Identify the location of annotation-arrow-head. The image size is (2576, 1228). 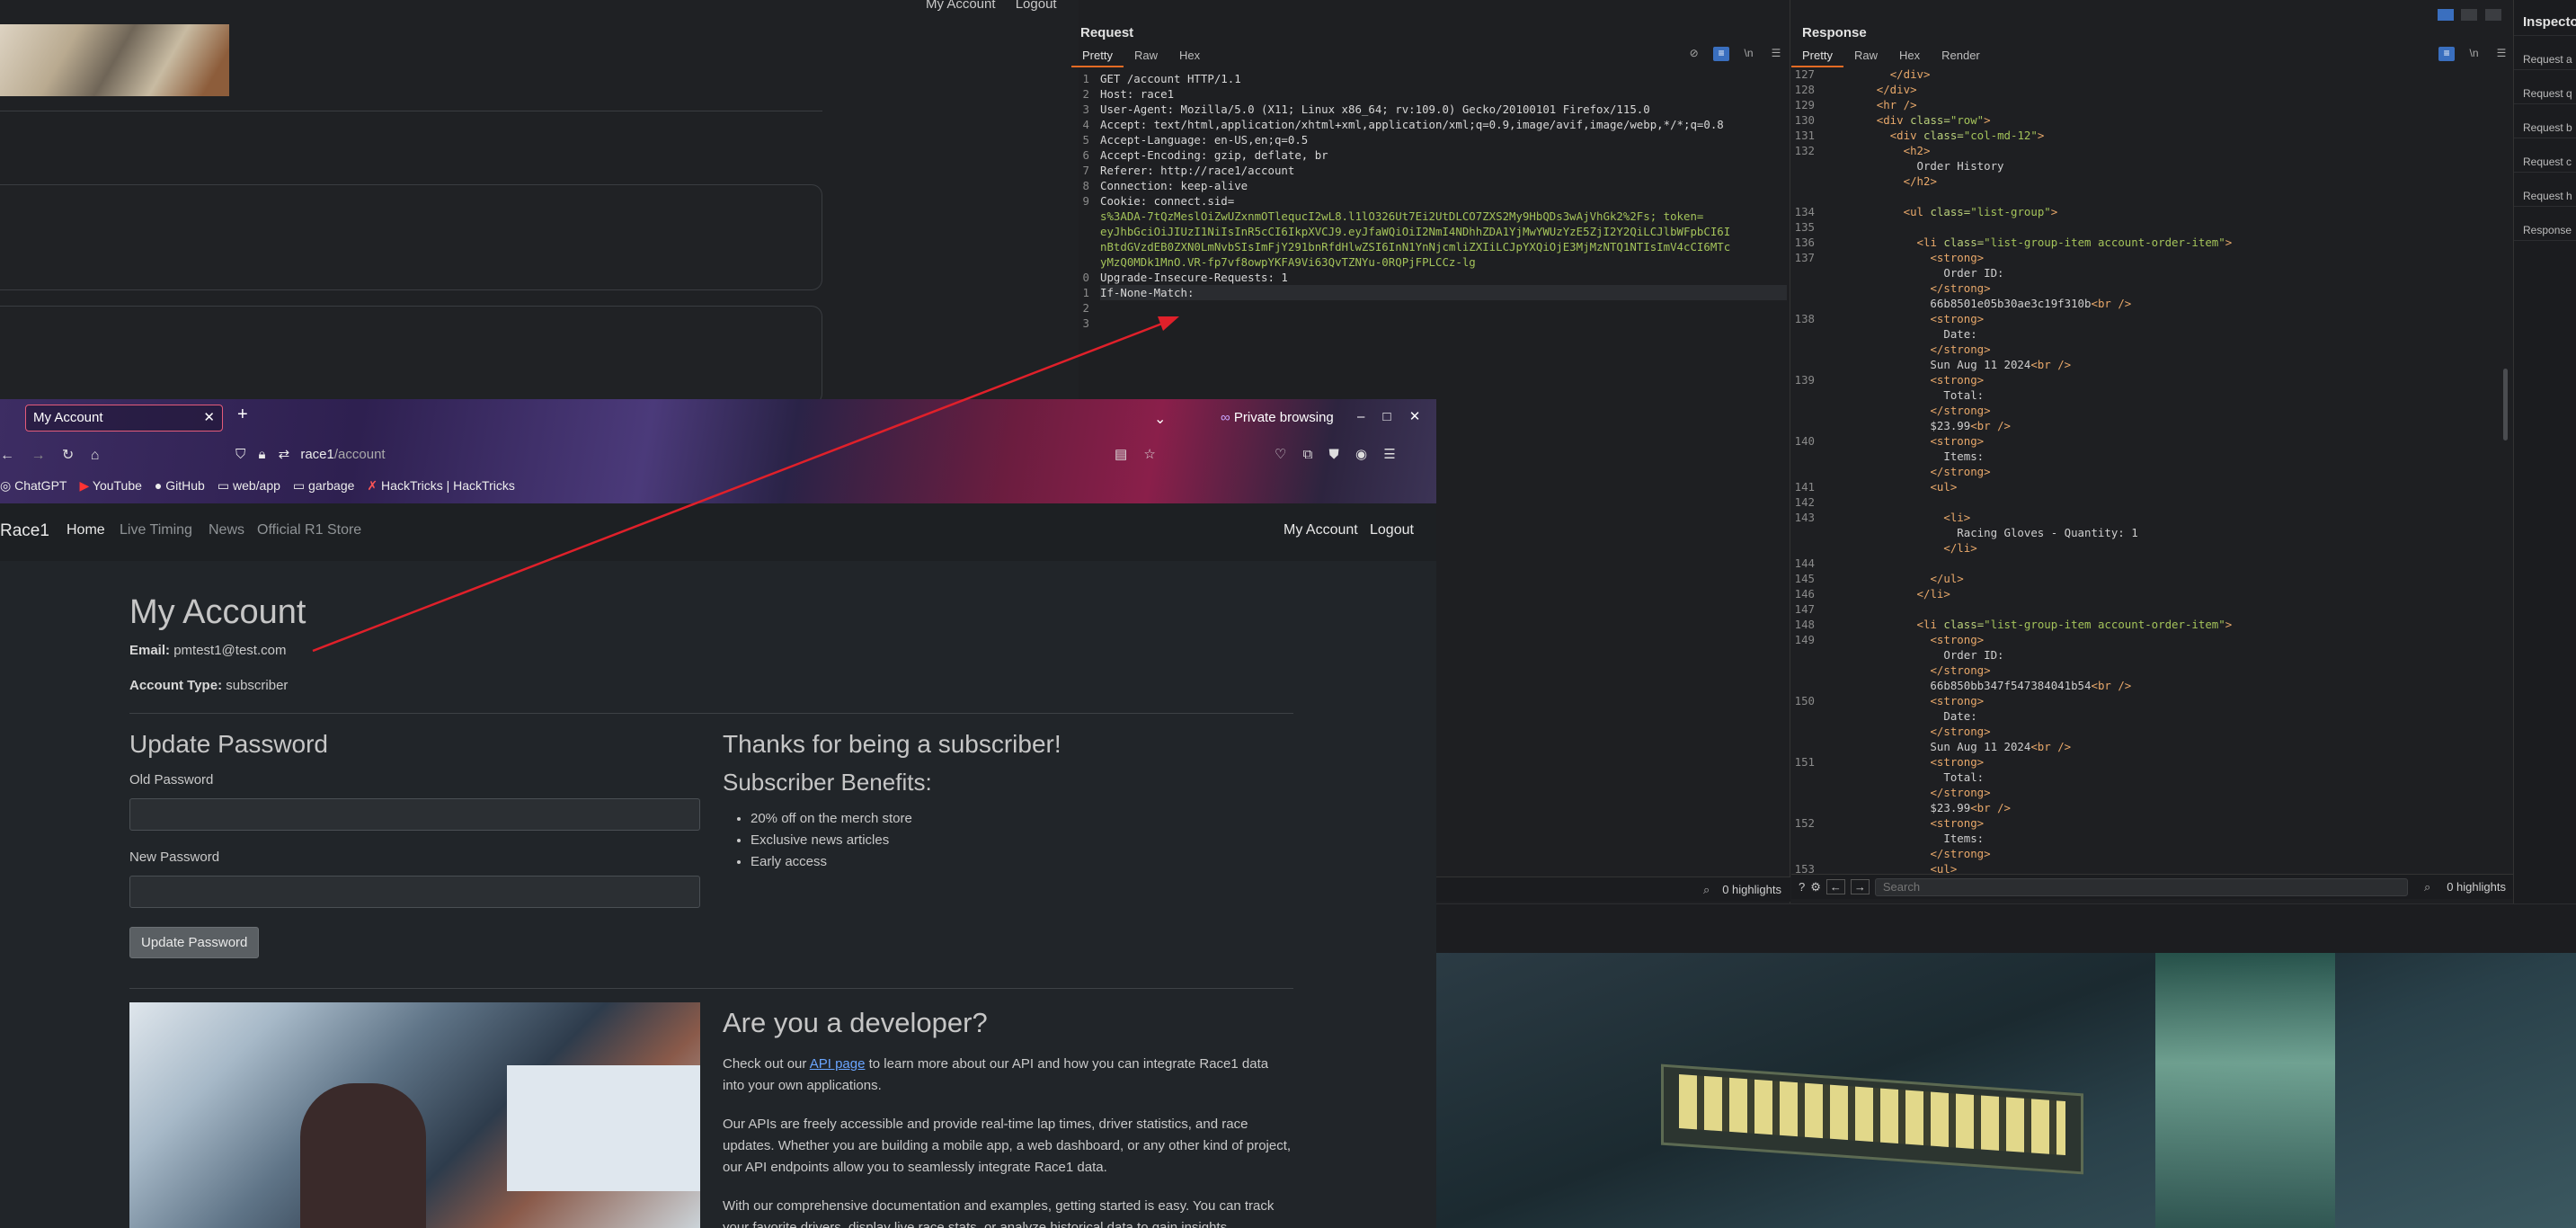
(1168, 323).